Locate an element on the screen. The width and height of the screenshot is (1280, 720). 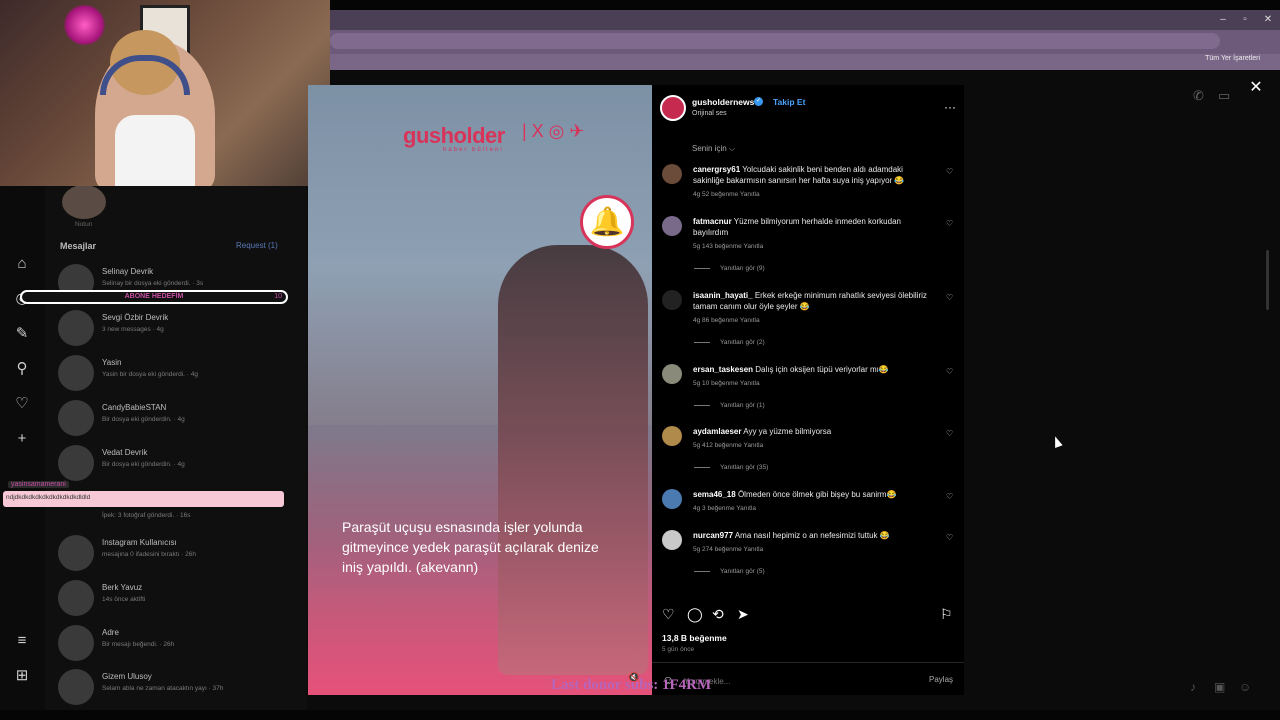
heart-icon: ♡ is located at coordinates (22, 404).